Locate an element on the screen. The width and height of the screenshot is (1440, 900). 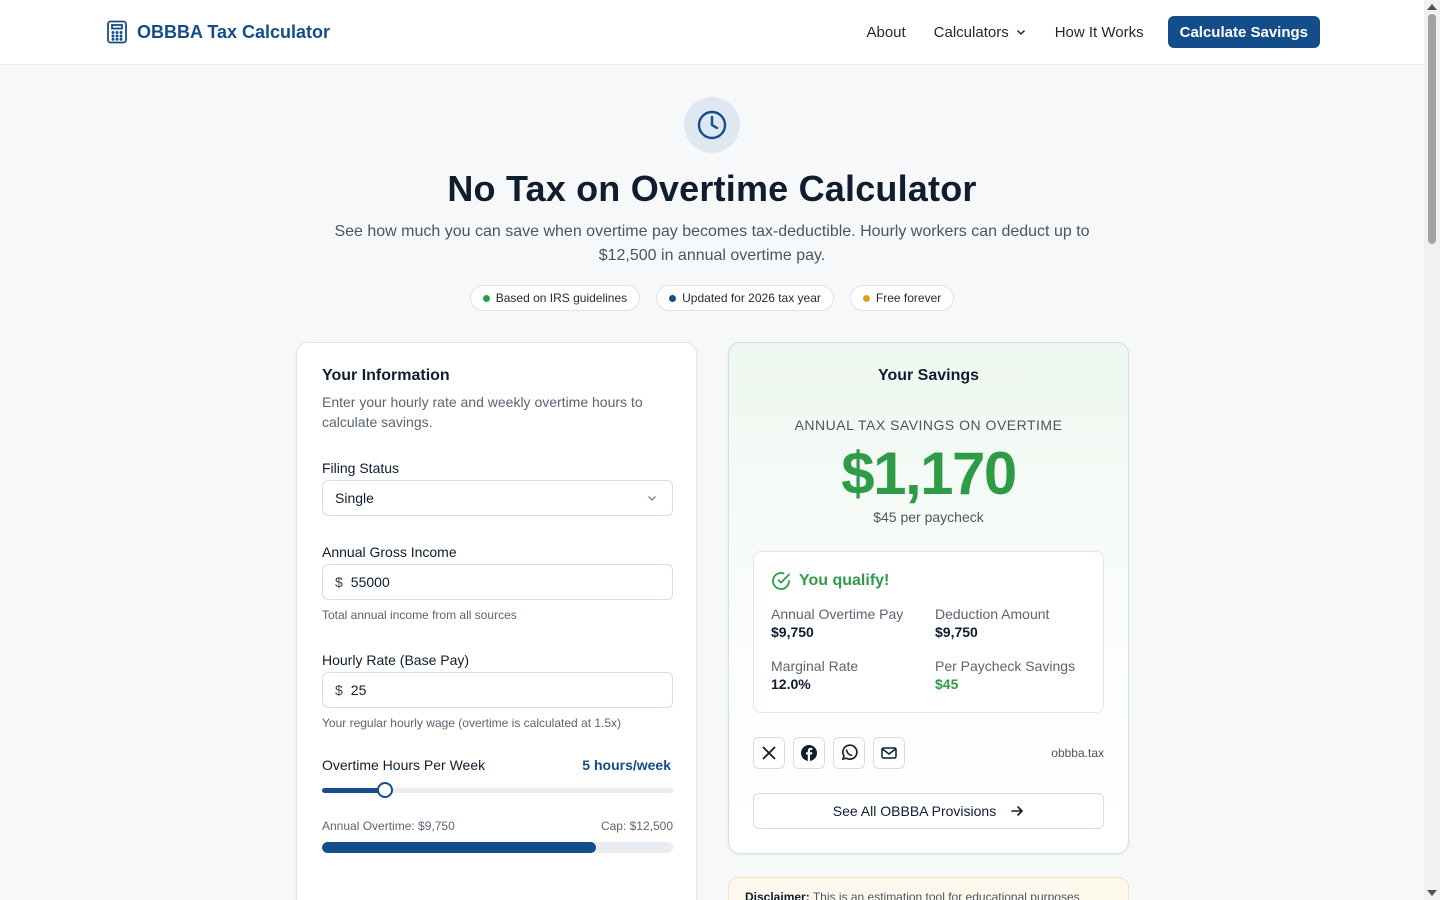
hero-clock-badge is located at coordinates (712, 125).